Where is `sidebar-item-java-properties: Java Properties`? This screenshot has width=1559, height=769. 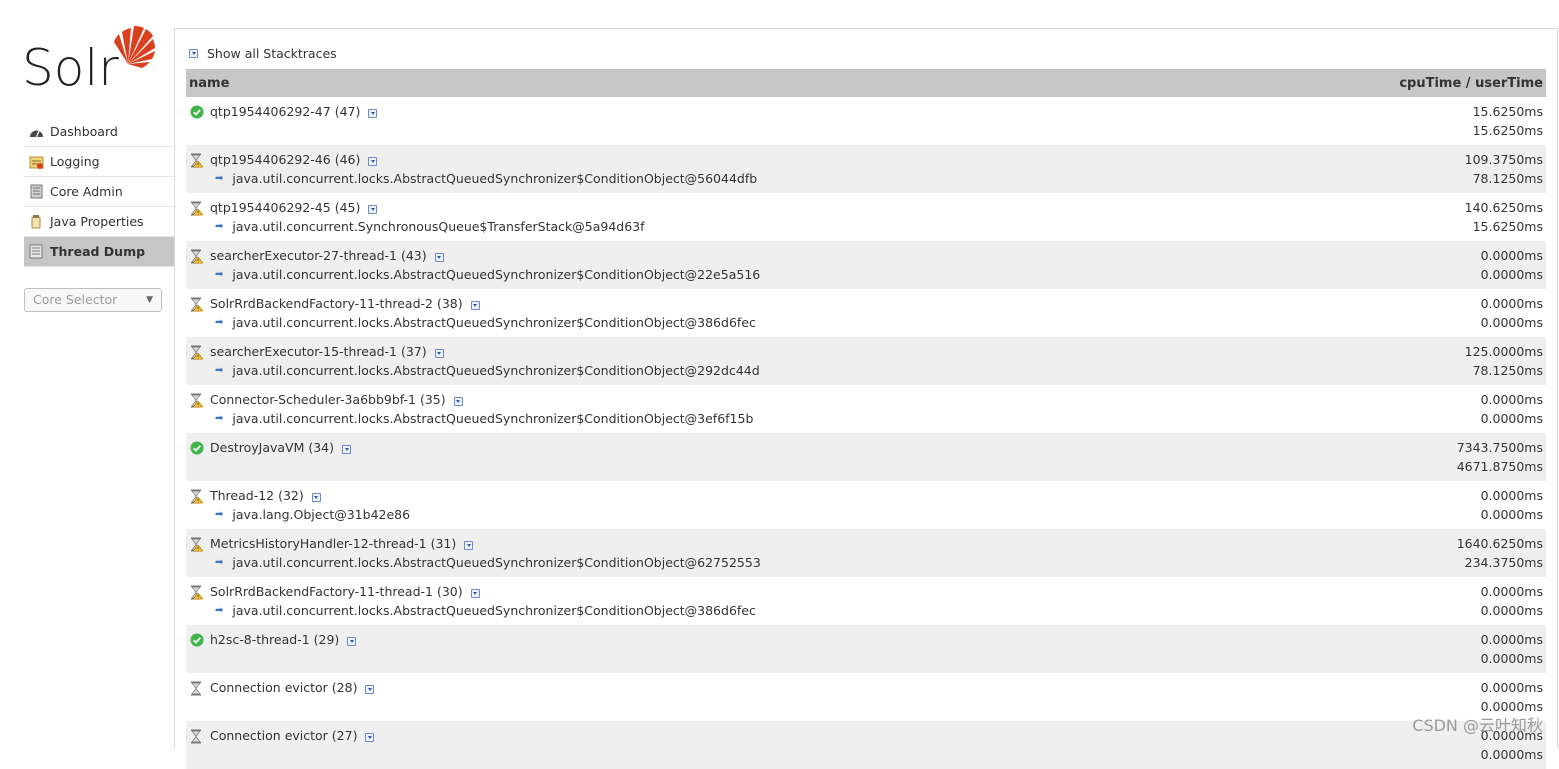 sidebar-item-java-properties: Java Properties is located at coordinates (99, 222).